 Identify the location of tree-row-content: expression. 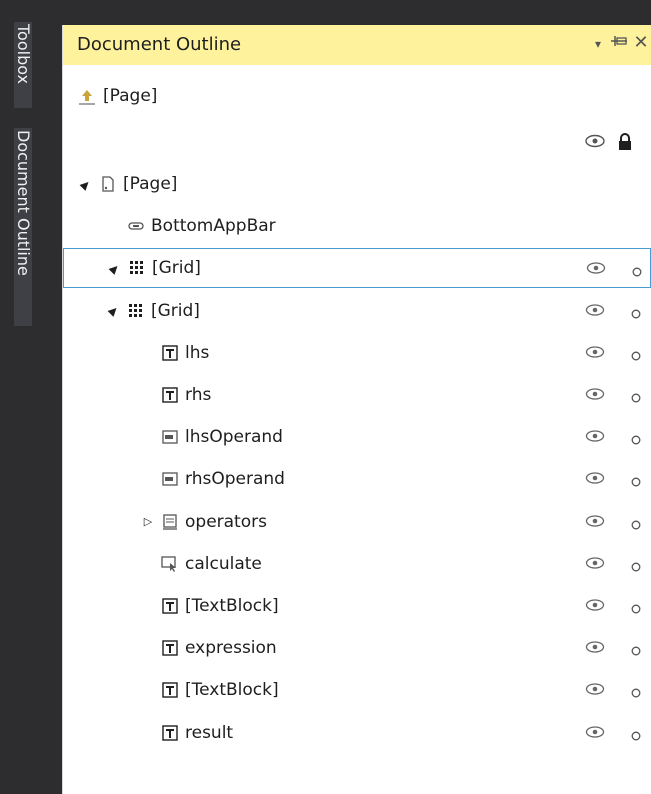
(219, 648).